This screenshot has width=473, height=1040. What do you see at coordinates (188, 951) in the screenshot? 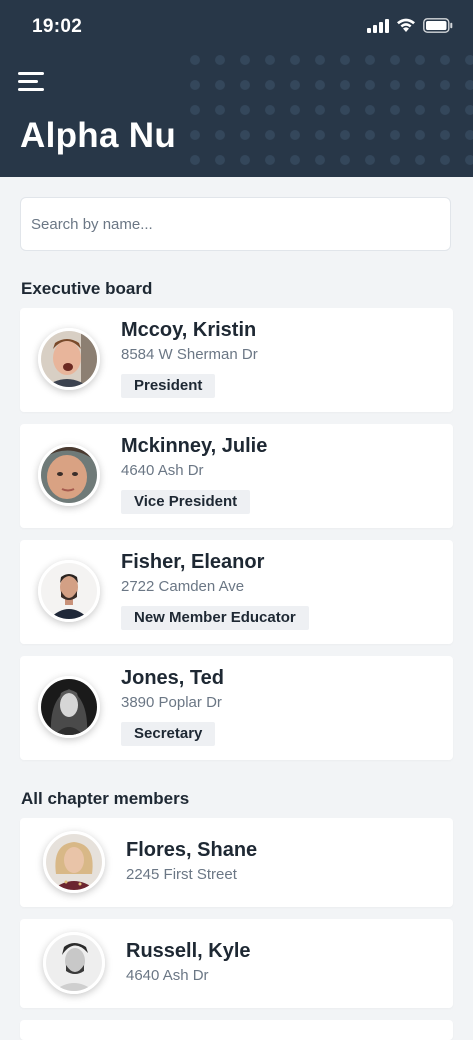
I see `member-name: Russell, Kyle` at bounding box center [188, 951].